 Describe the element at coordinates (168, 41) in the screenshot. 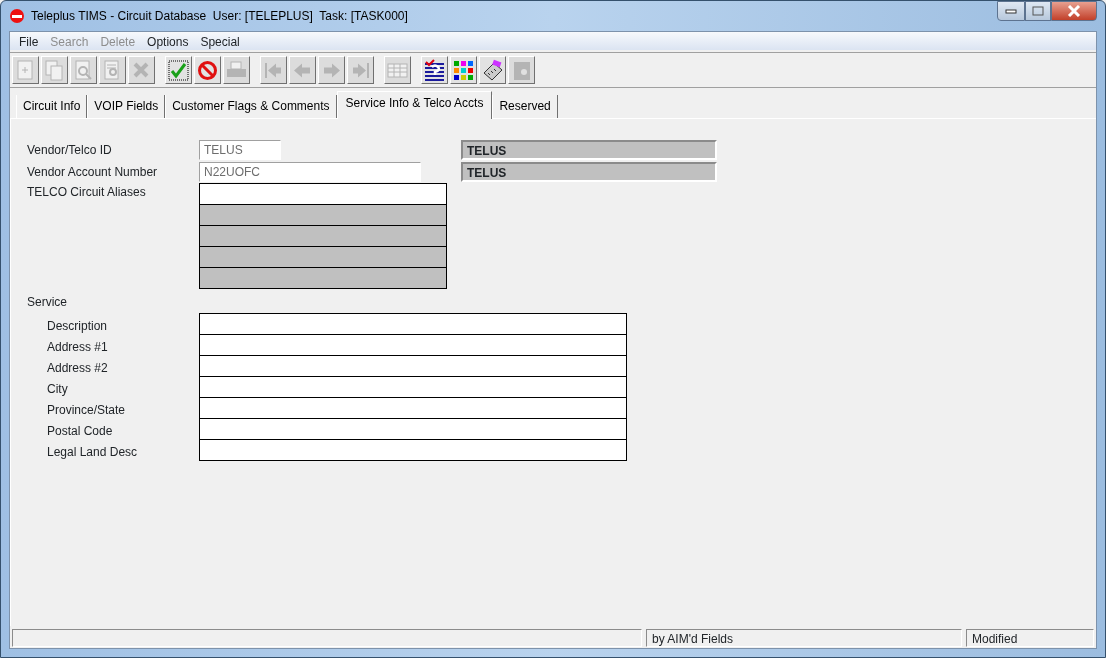

I see `menu-item: Options` at that location.